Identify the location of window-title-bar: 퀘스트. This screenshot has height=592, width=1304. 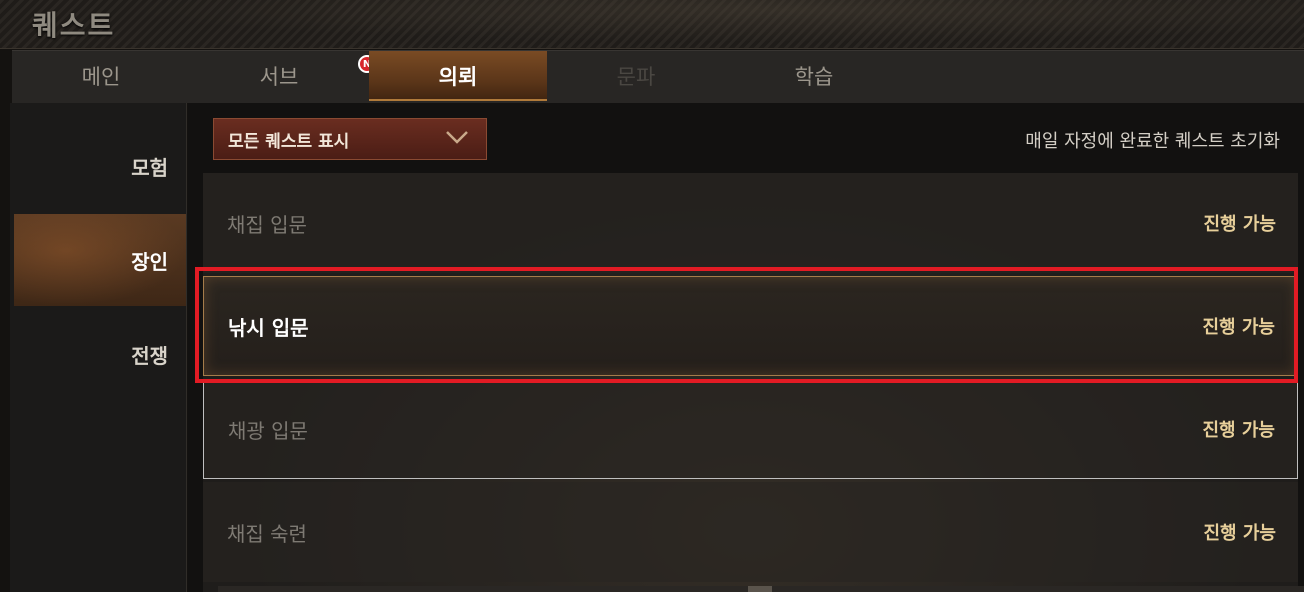
(652, 24).